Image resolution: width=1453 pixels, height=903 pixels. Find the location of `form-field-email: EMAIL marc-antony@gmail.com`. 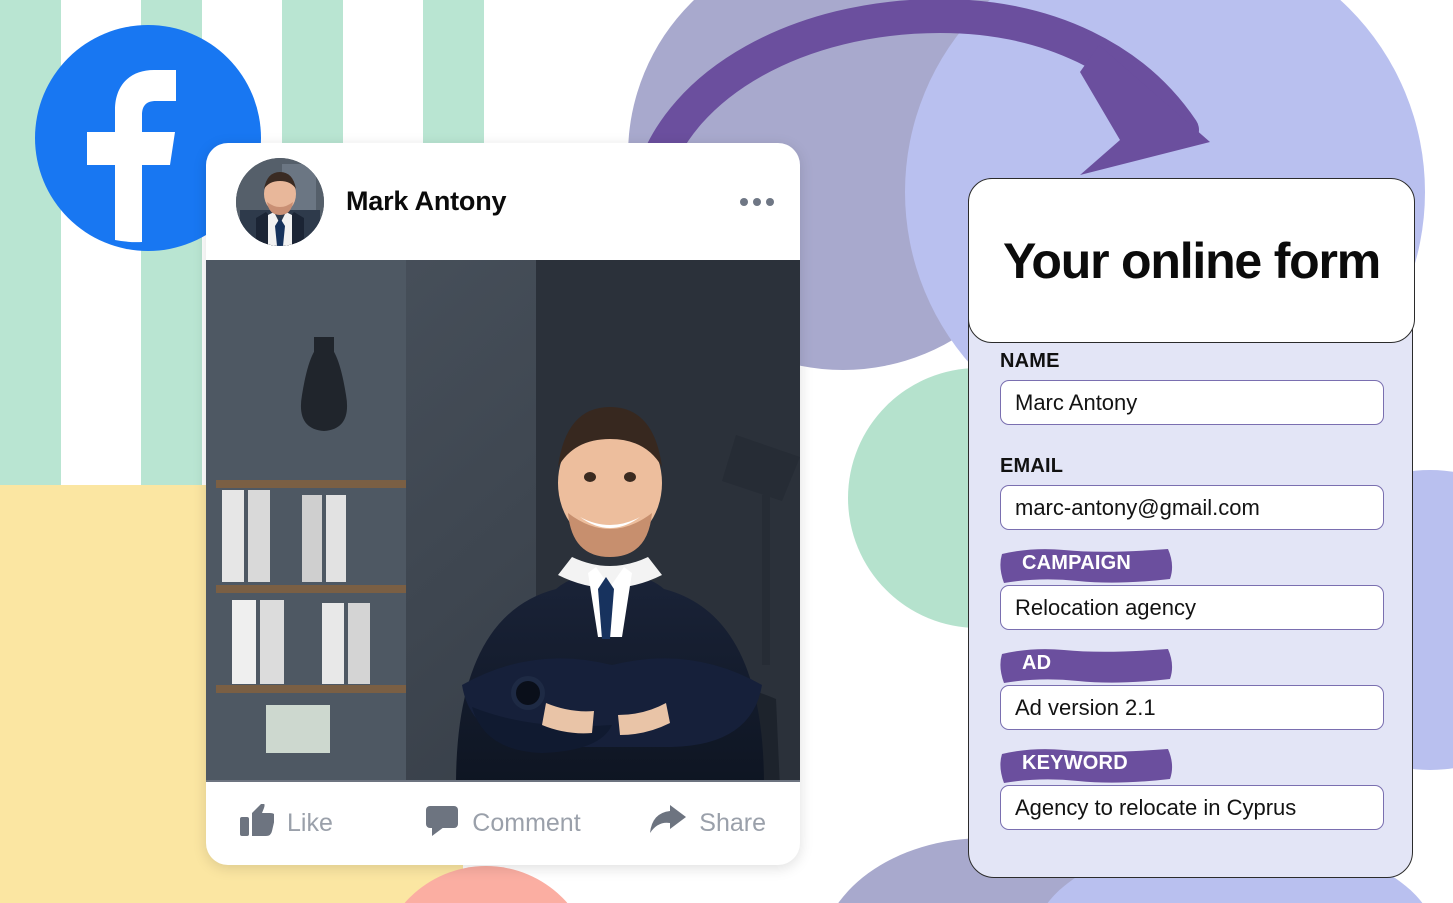

form-field-email: EMAIL marc-antony@gmail.com is located at coordinates (1192, 492).